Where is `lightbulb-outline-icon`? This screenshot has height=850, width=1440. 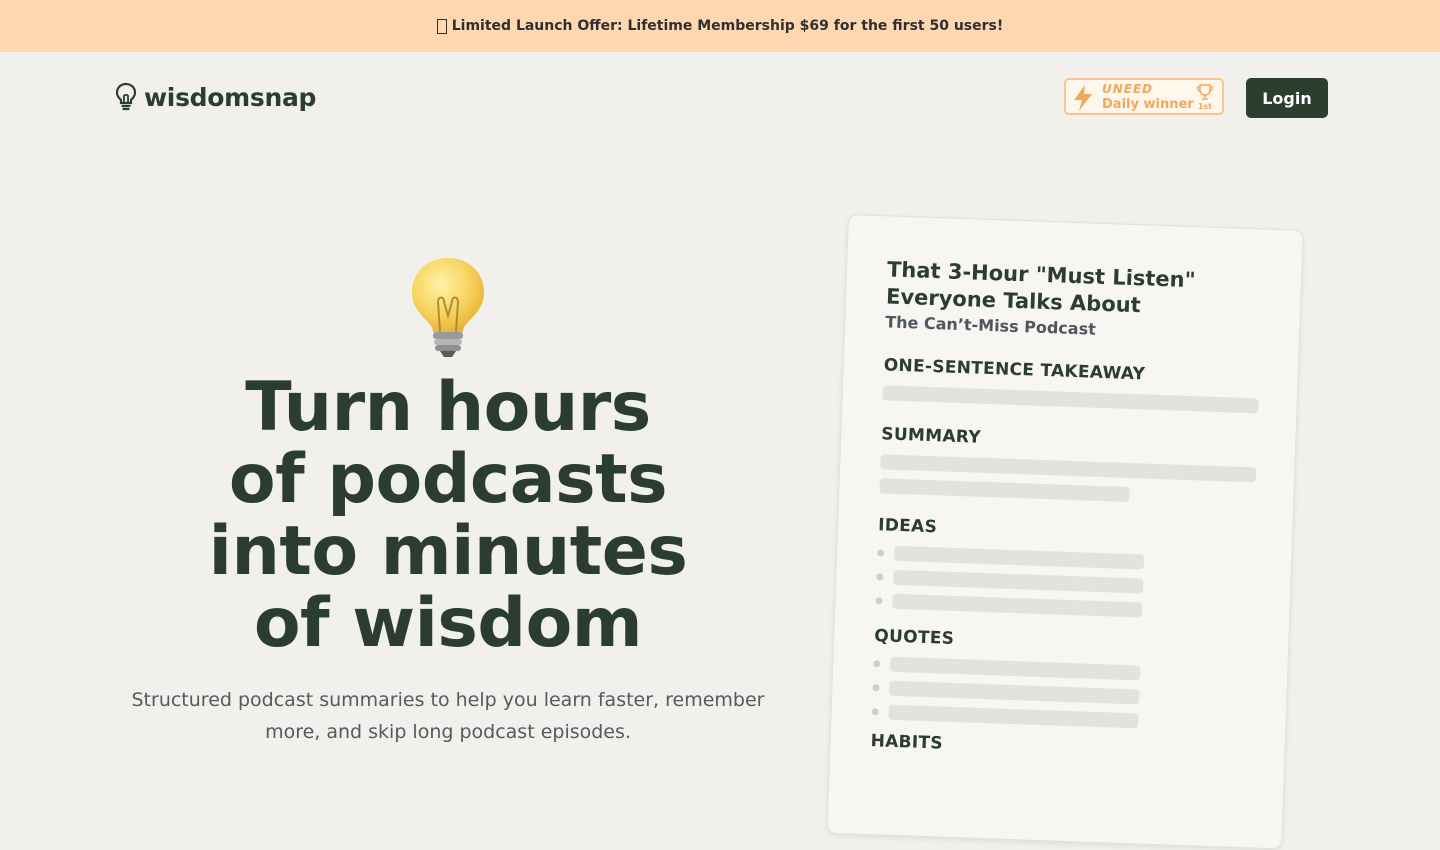 lightbulb-outline-icon is located at coordinates (126, 96).